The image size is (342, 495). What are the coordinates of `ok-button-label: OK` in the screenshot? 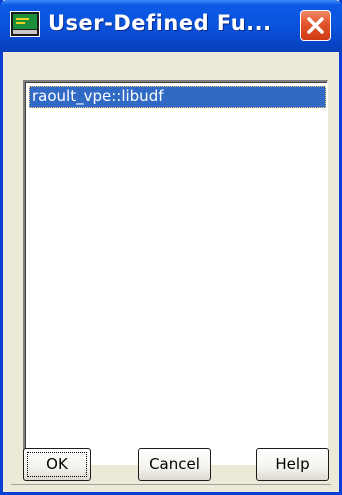 It's located at (57, 464).